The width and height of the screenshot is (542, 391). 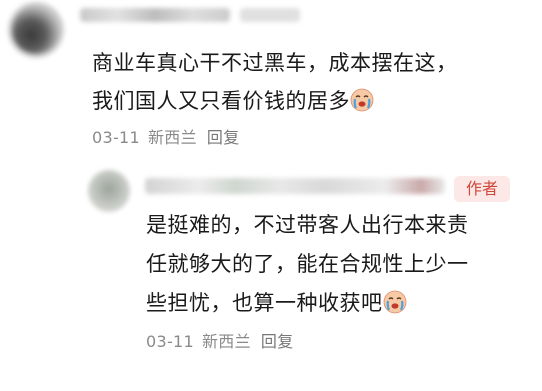 I want to click on reply-text-line: 些担忧，也算一种收获吧, so click(x=338, y=305).